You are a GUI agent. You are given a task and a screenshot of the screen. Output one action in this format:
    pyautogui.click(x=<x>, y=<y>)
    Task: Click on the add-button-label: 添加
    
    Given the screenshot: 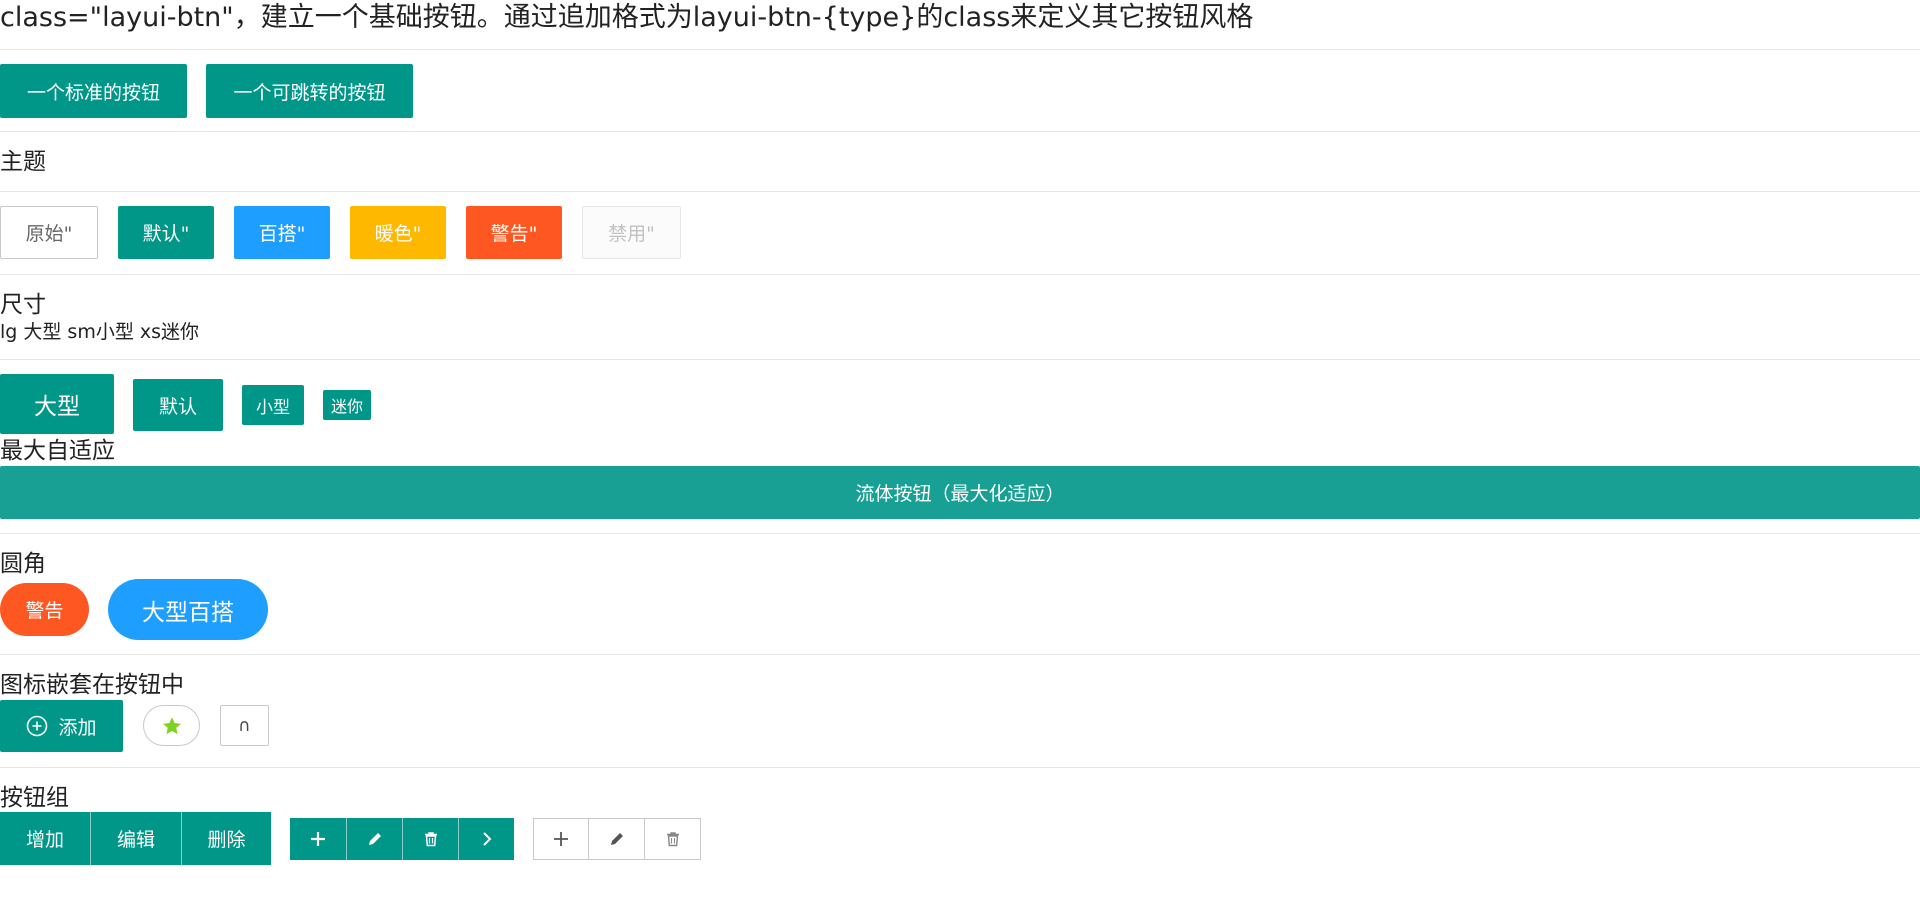 What is the action you would take?
    pyautogui.click(x=77, y=727)
    